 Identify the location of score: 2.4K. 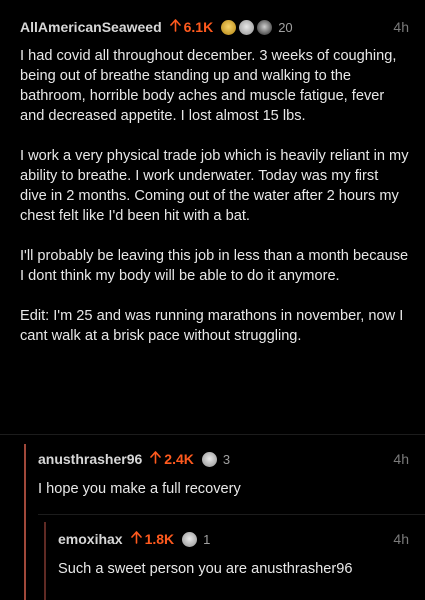
(172, 459).